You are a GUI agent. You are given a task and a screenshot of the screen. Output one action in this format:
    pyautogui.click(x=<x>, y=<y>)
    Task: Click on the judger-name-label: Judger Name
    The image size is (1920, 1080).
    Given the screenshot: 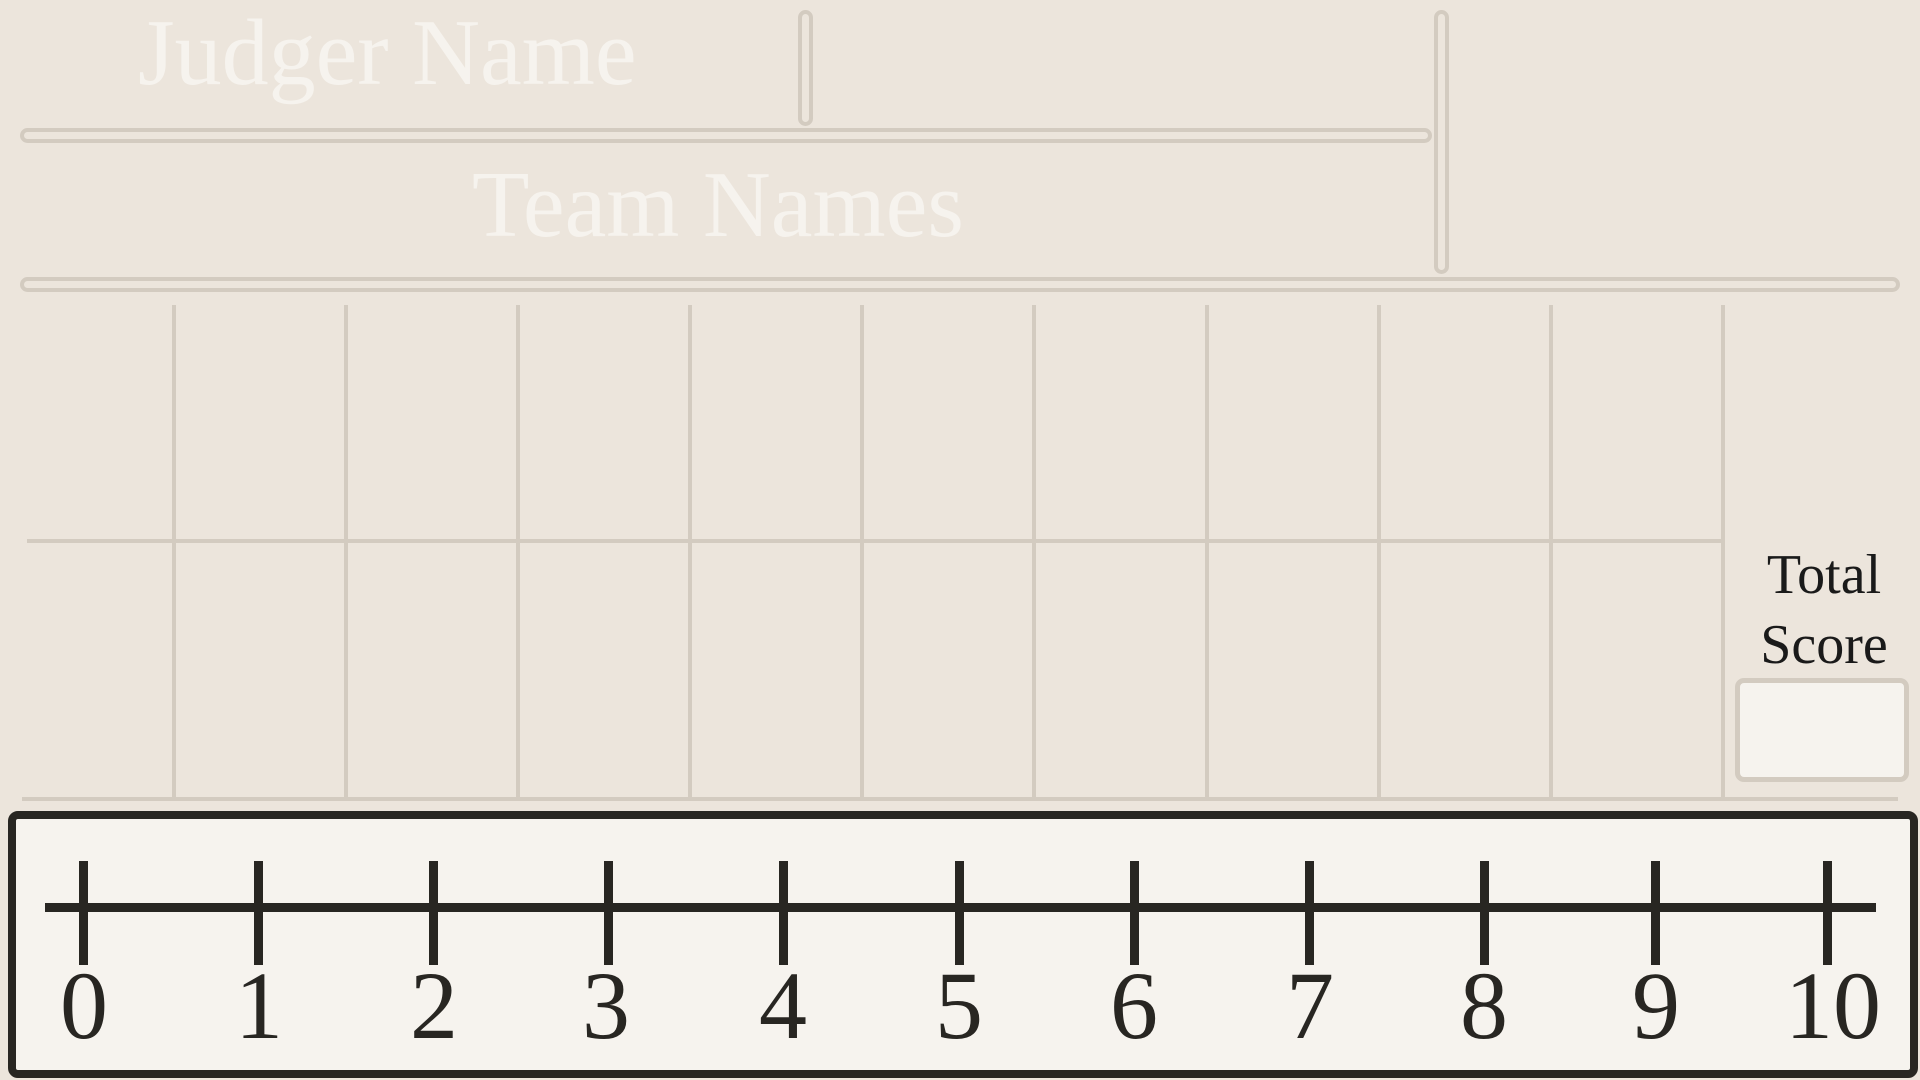 What is the action you would take?
    pyautogui.click(x=387, y=53)
    